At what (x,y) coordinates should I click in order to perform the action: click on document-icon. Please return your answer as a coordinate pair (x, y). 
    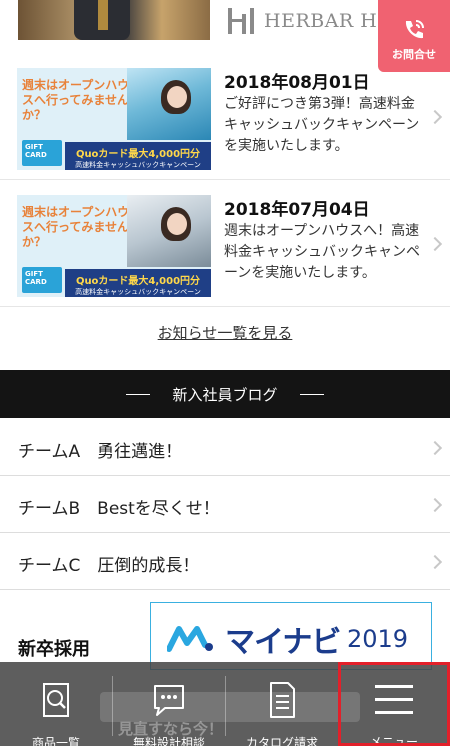
    Looking at the image, I should click on (282, 700).